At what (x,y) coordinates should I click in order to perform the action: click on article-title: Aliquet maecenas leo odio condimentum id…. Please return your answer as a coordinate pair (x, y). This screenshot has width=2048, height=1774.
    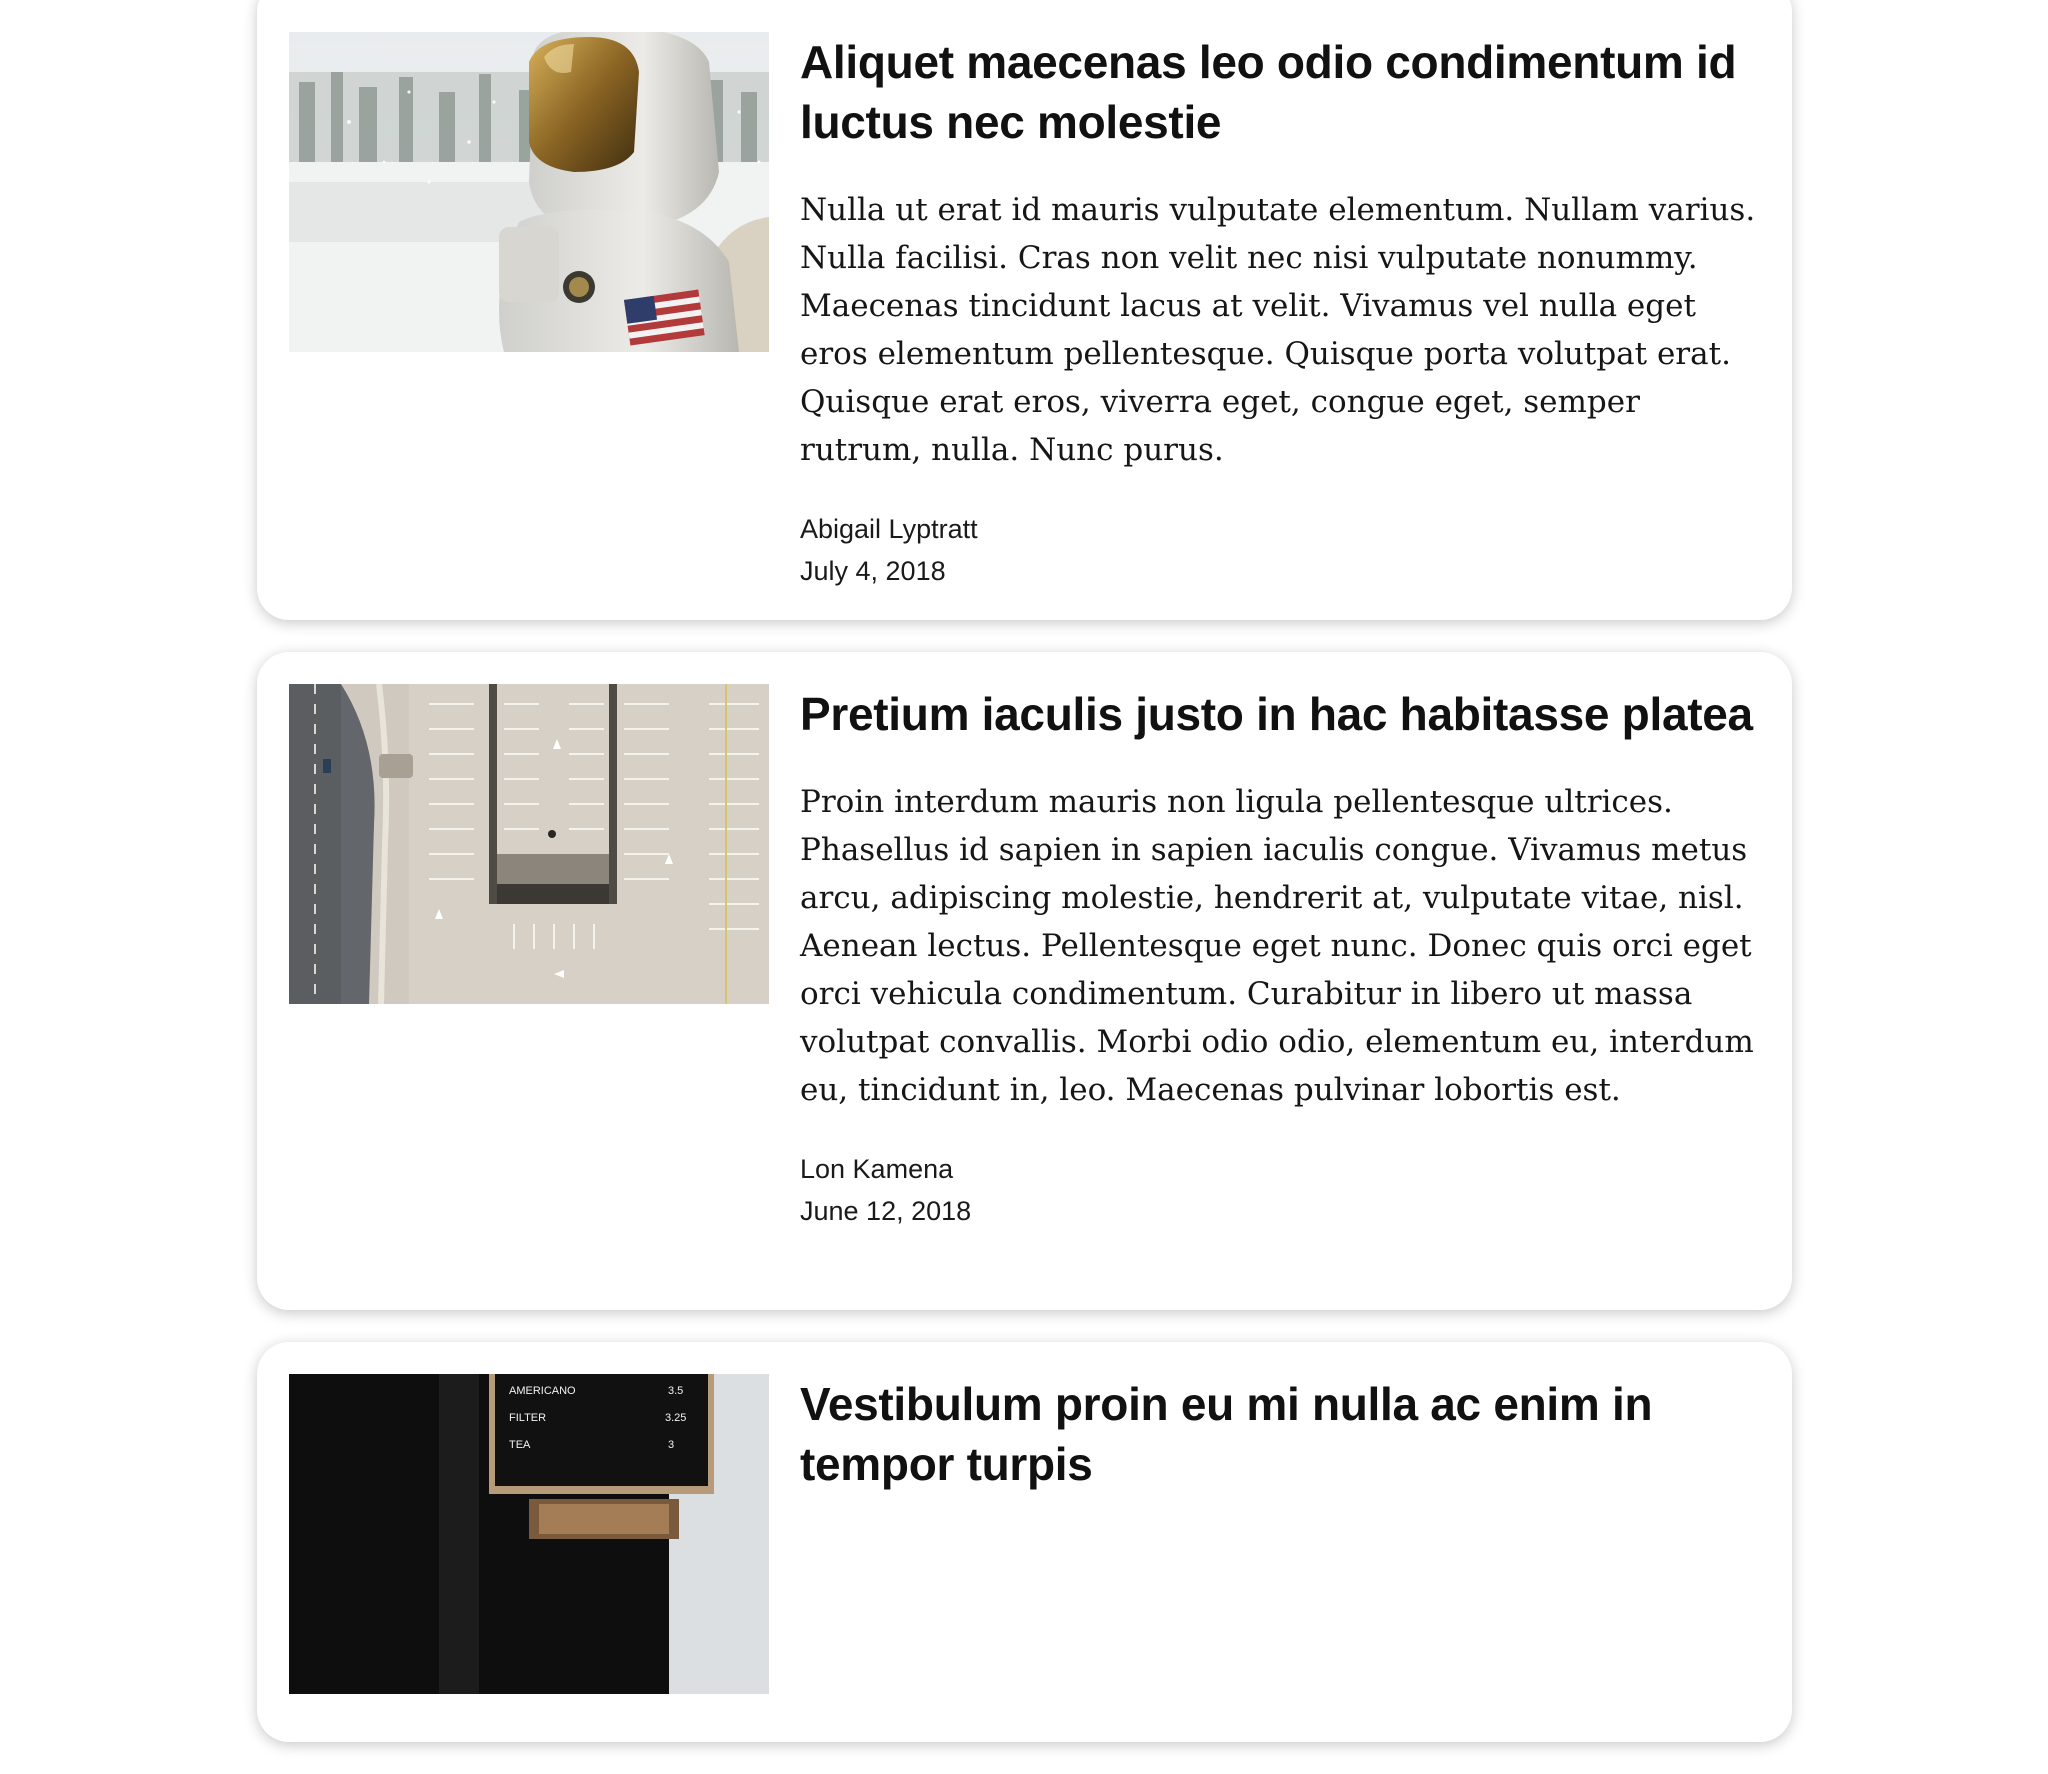
    Looking at the image, I should click on (1285, 92).